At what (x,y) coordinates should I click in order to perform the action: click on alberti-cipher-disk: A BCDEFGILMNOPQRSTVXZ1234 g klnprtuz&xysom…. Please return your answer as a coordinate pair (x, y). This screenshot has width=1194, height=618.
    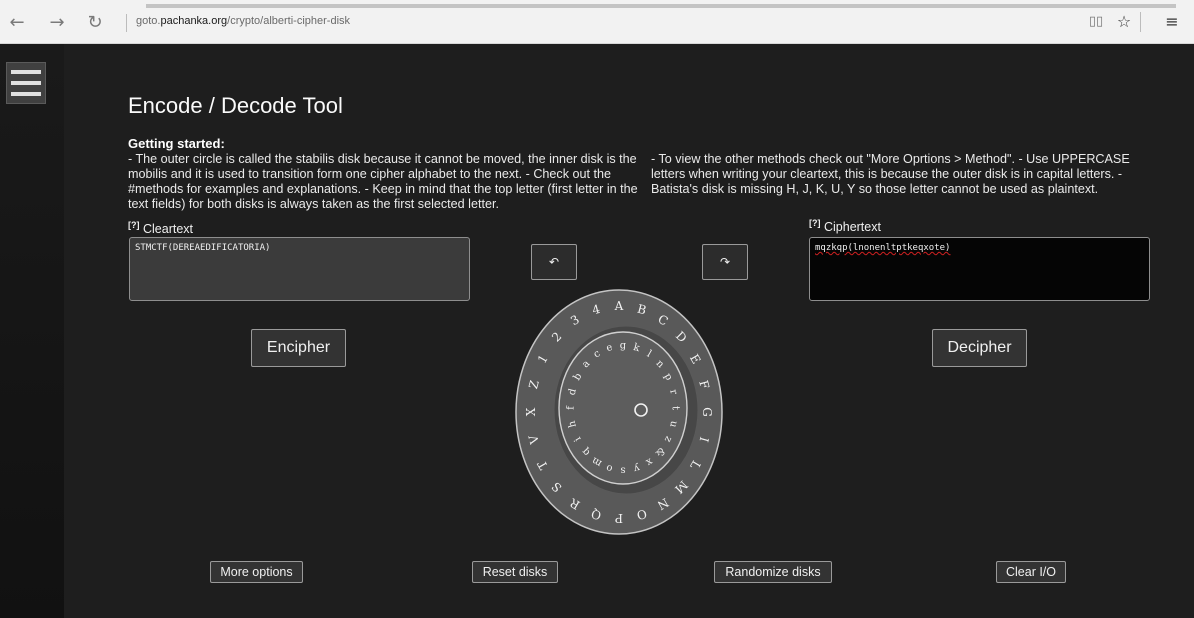
    Looking at the image, I should click on (619, 412).